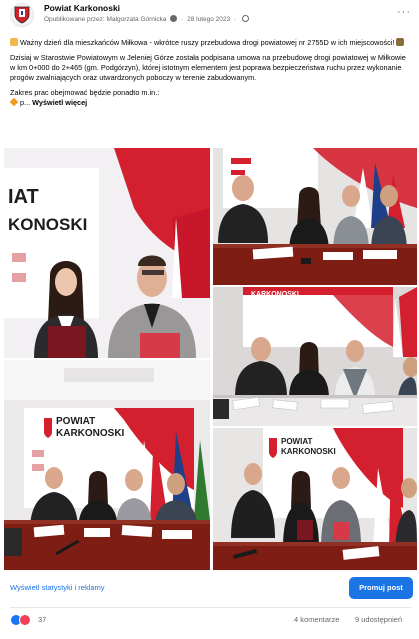  What do you see at coordinates (23, 197) in the screenshot?
I see `banner-closeup-top: IAT` at bounding box center [23, 197].